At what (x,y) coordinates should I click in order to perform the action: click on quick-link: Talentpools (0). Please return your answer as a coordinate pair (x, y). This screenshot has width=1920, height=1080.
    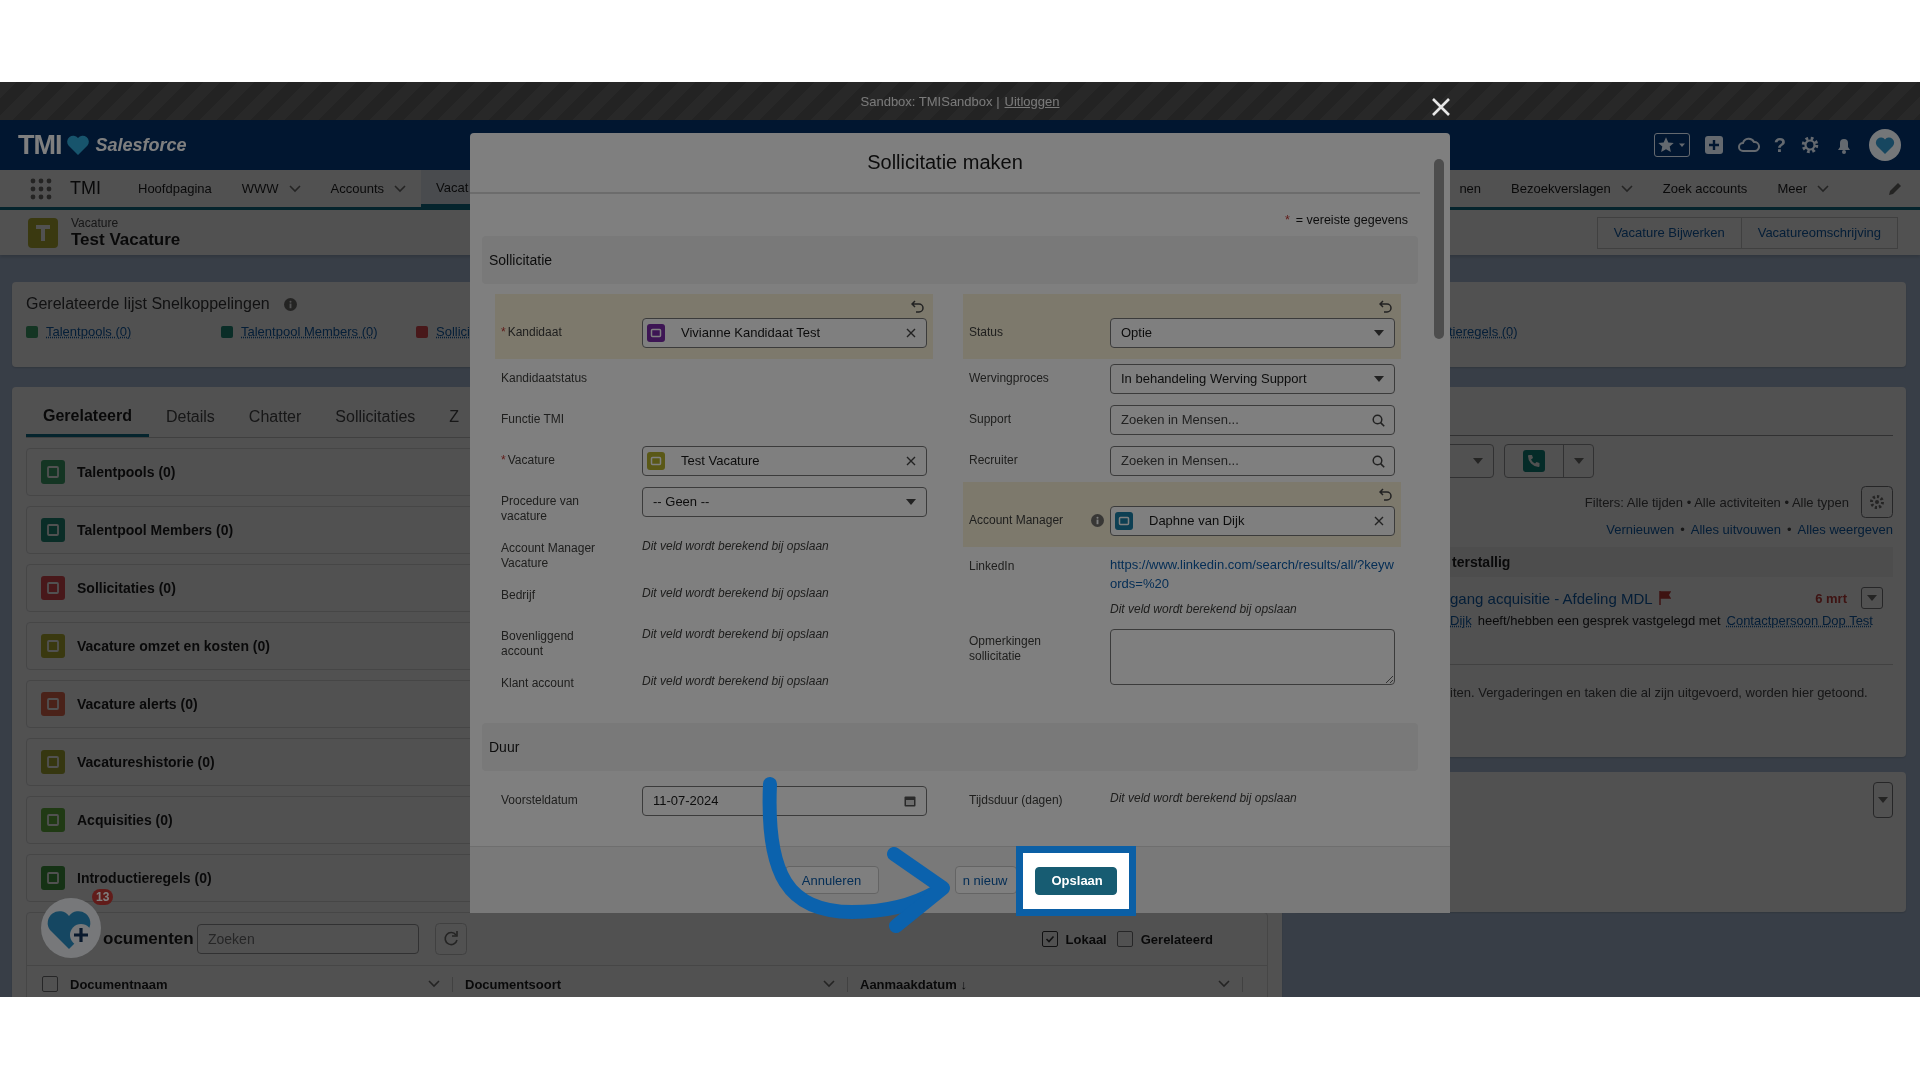
    Looking at the image, I should click on (89, 331).